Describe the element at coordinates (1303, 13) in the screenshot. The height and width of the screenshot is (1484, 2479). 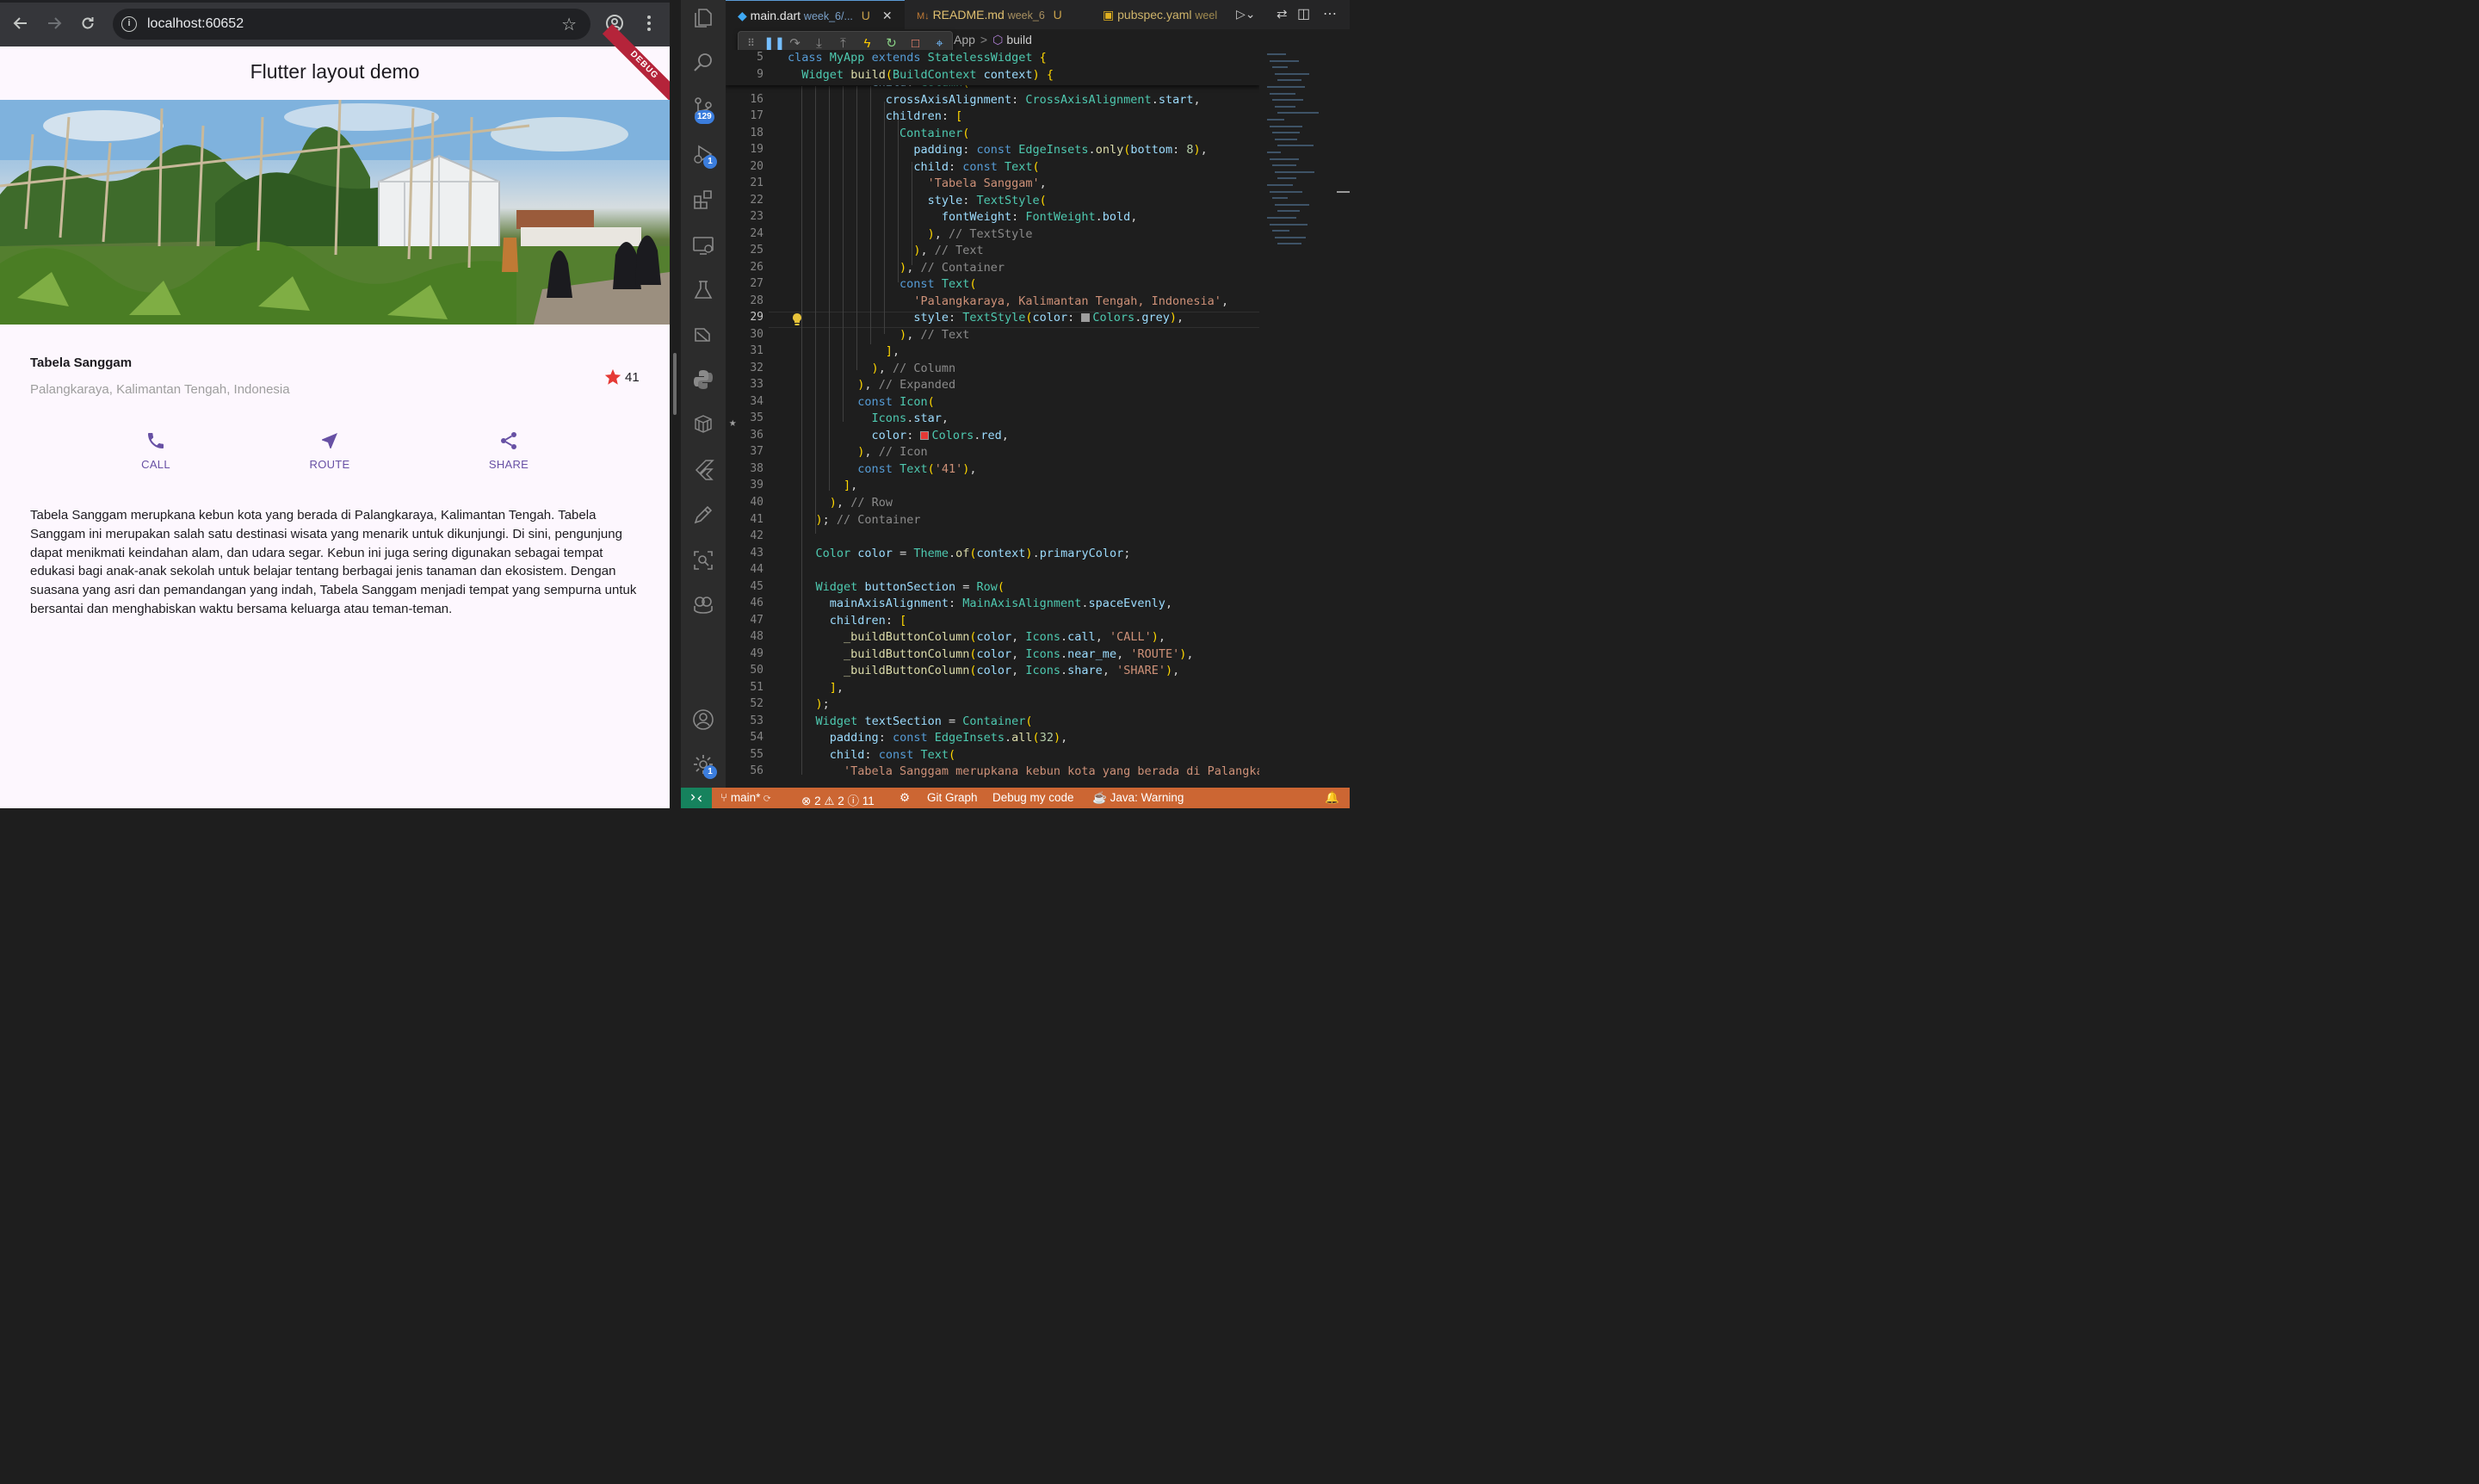
I see `split-editor-icon: ◫` at that location.